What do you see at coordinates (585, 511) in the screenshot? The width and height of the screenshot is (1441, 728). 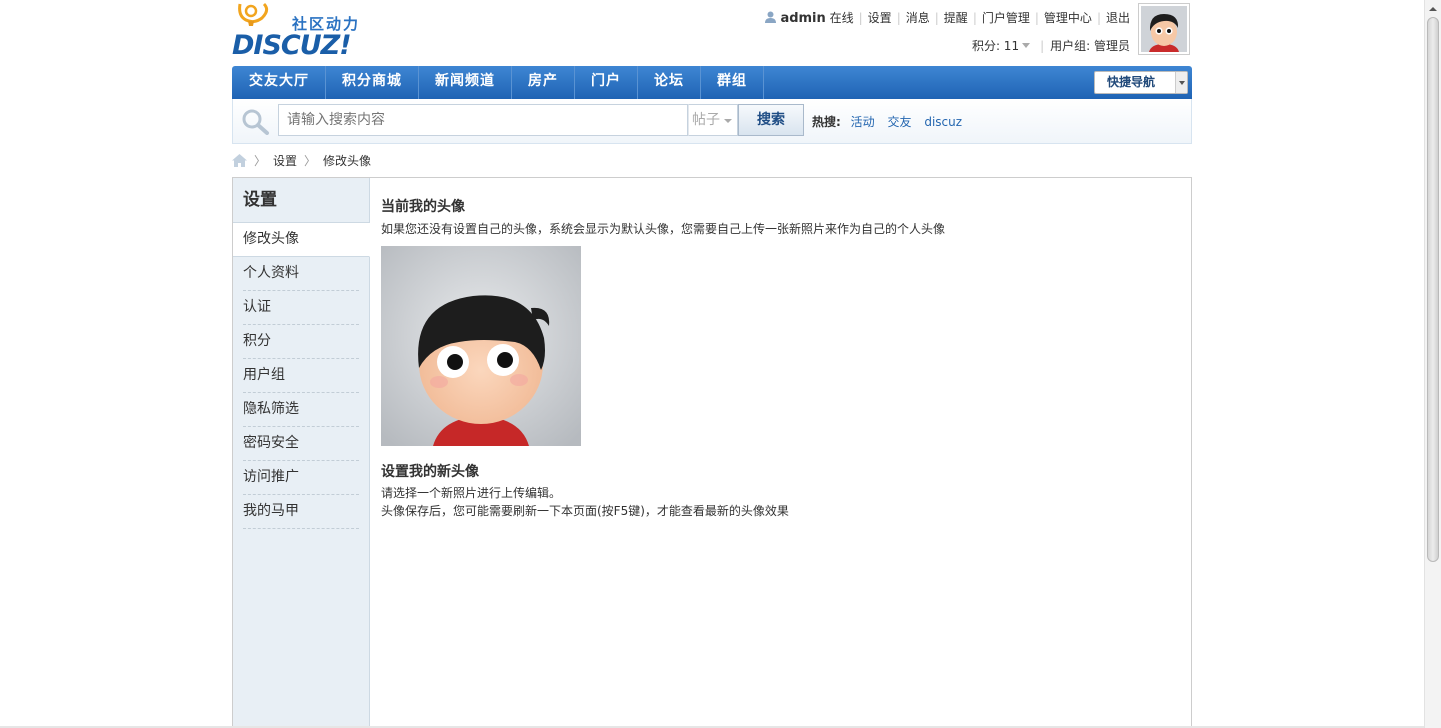 I see `new-avatar-note: 头像保存后，您可能需要刷新一下本页面(按F5键)，才能查看最新的头像效果` at bounding box center [585, 511].